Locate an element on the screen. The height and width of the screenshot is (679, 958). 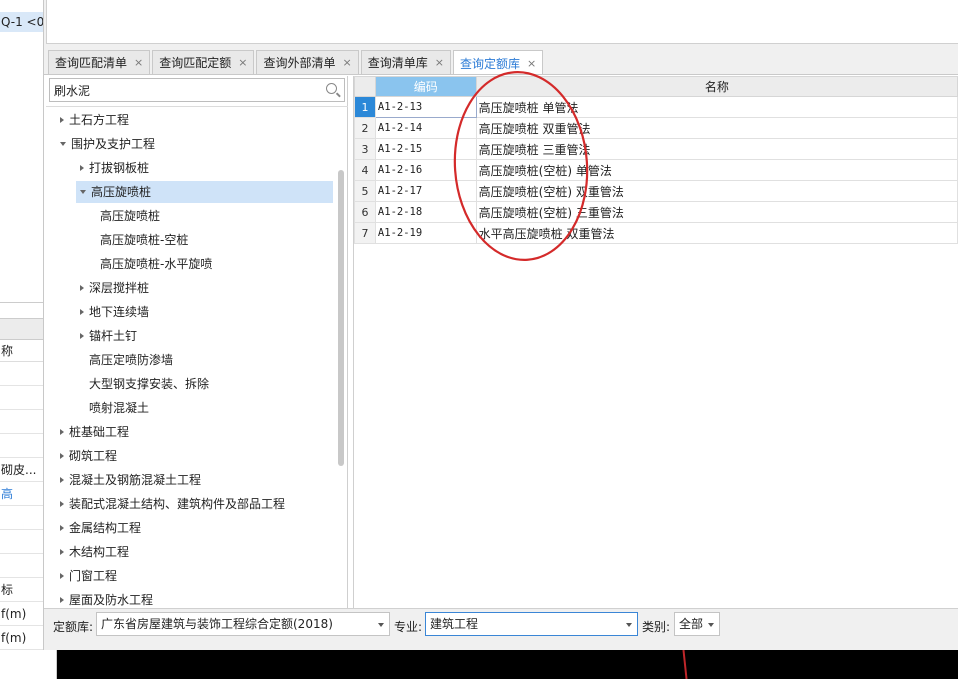
tree-item: 木结构工程 is located at coordinates (196, 552).